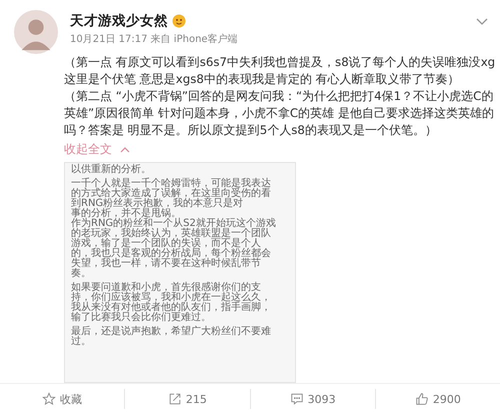  Describe the element at coordinates (111, 170) in the screenshot. I see `document-line: 以供重新的分析。` at that location.